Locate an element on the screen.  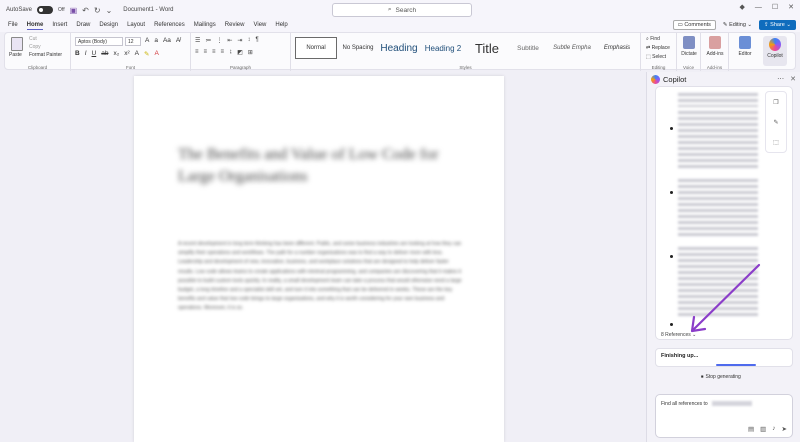
stop-generating-button: ⏹ Stop generating is located at coordinates (721, 377).